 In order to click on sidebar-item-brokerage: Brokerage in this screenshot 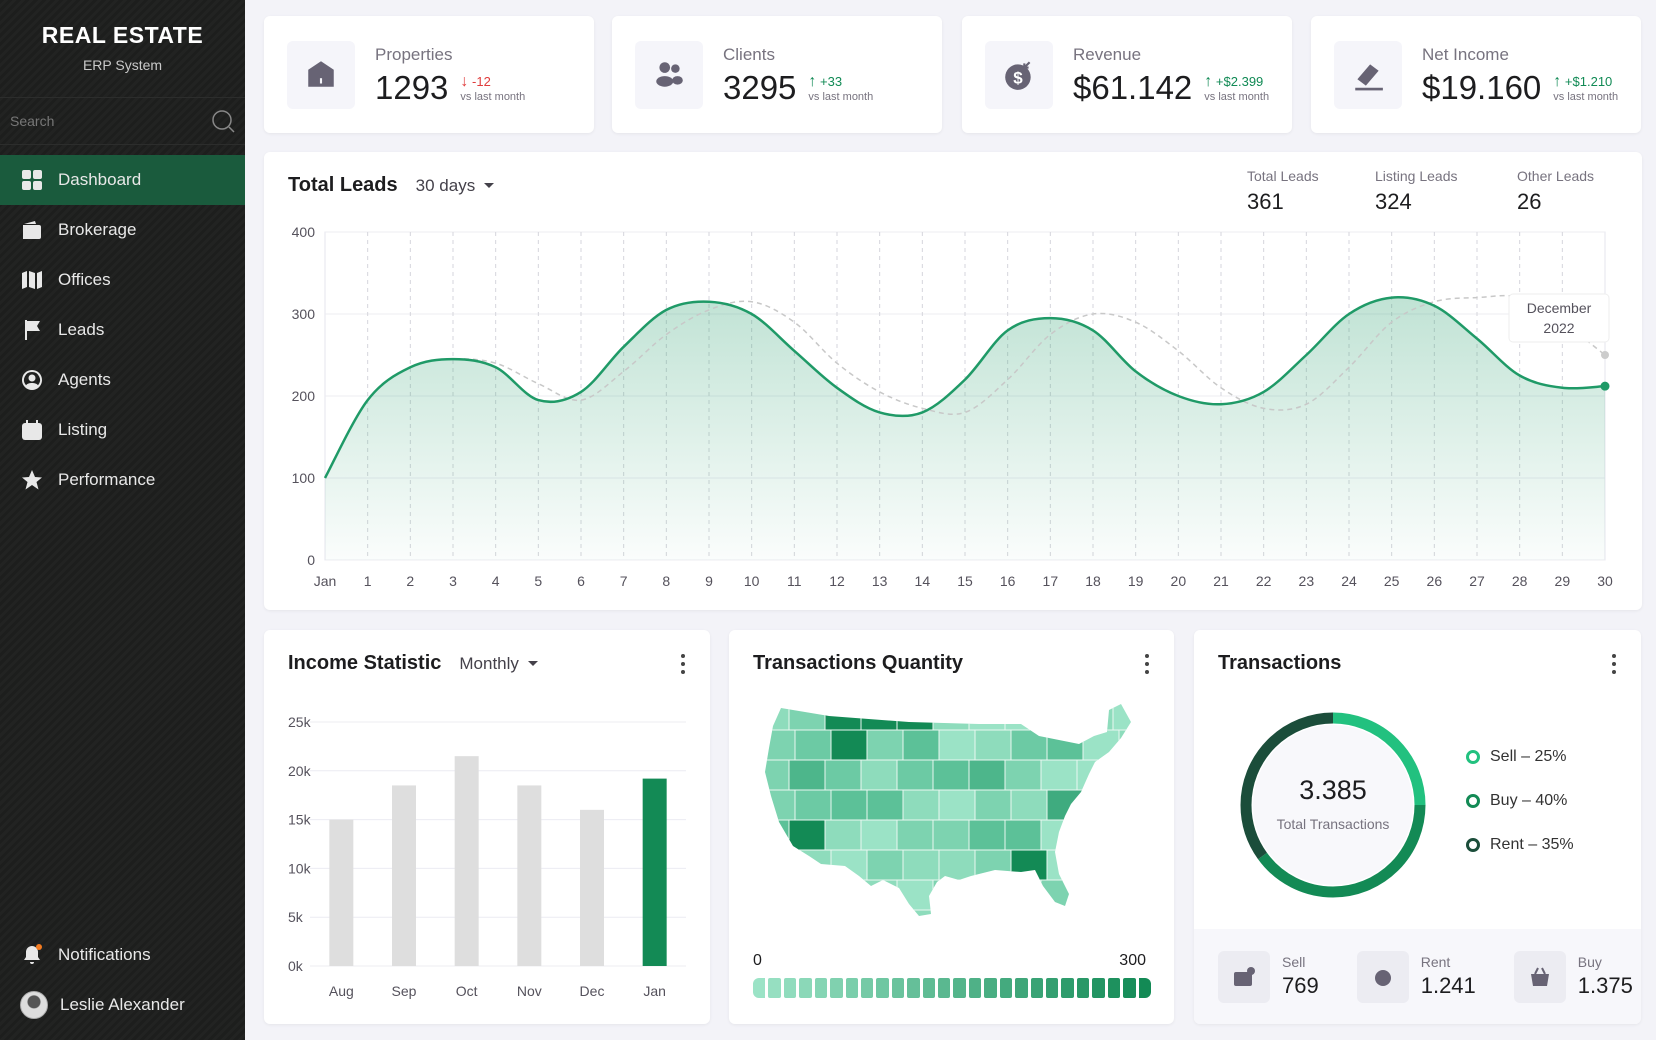, I will do `click(122, 230)`.